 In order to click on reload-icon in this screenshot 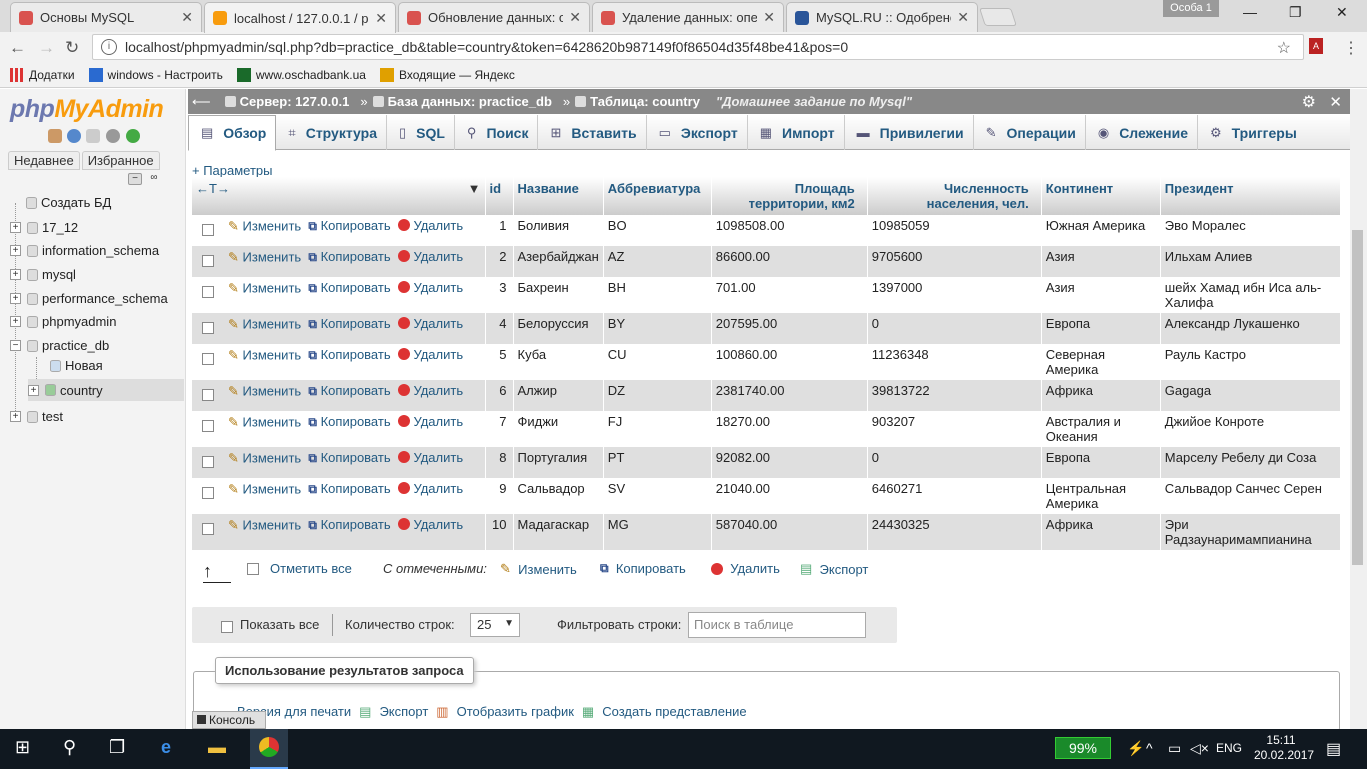, I will do `click(133, 136)`.